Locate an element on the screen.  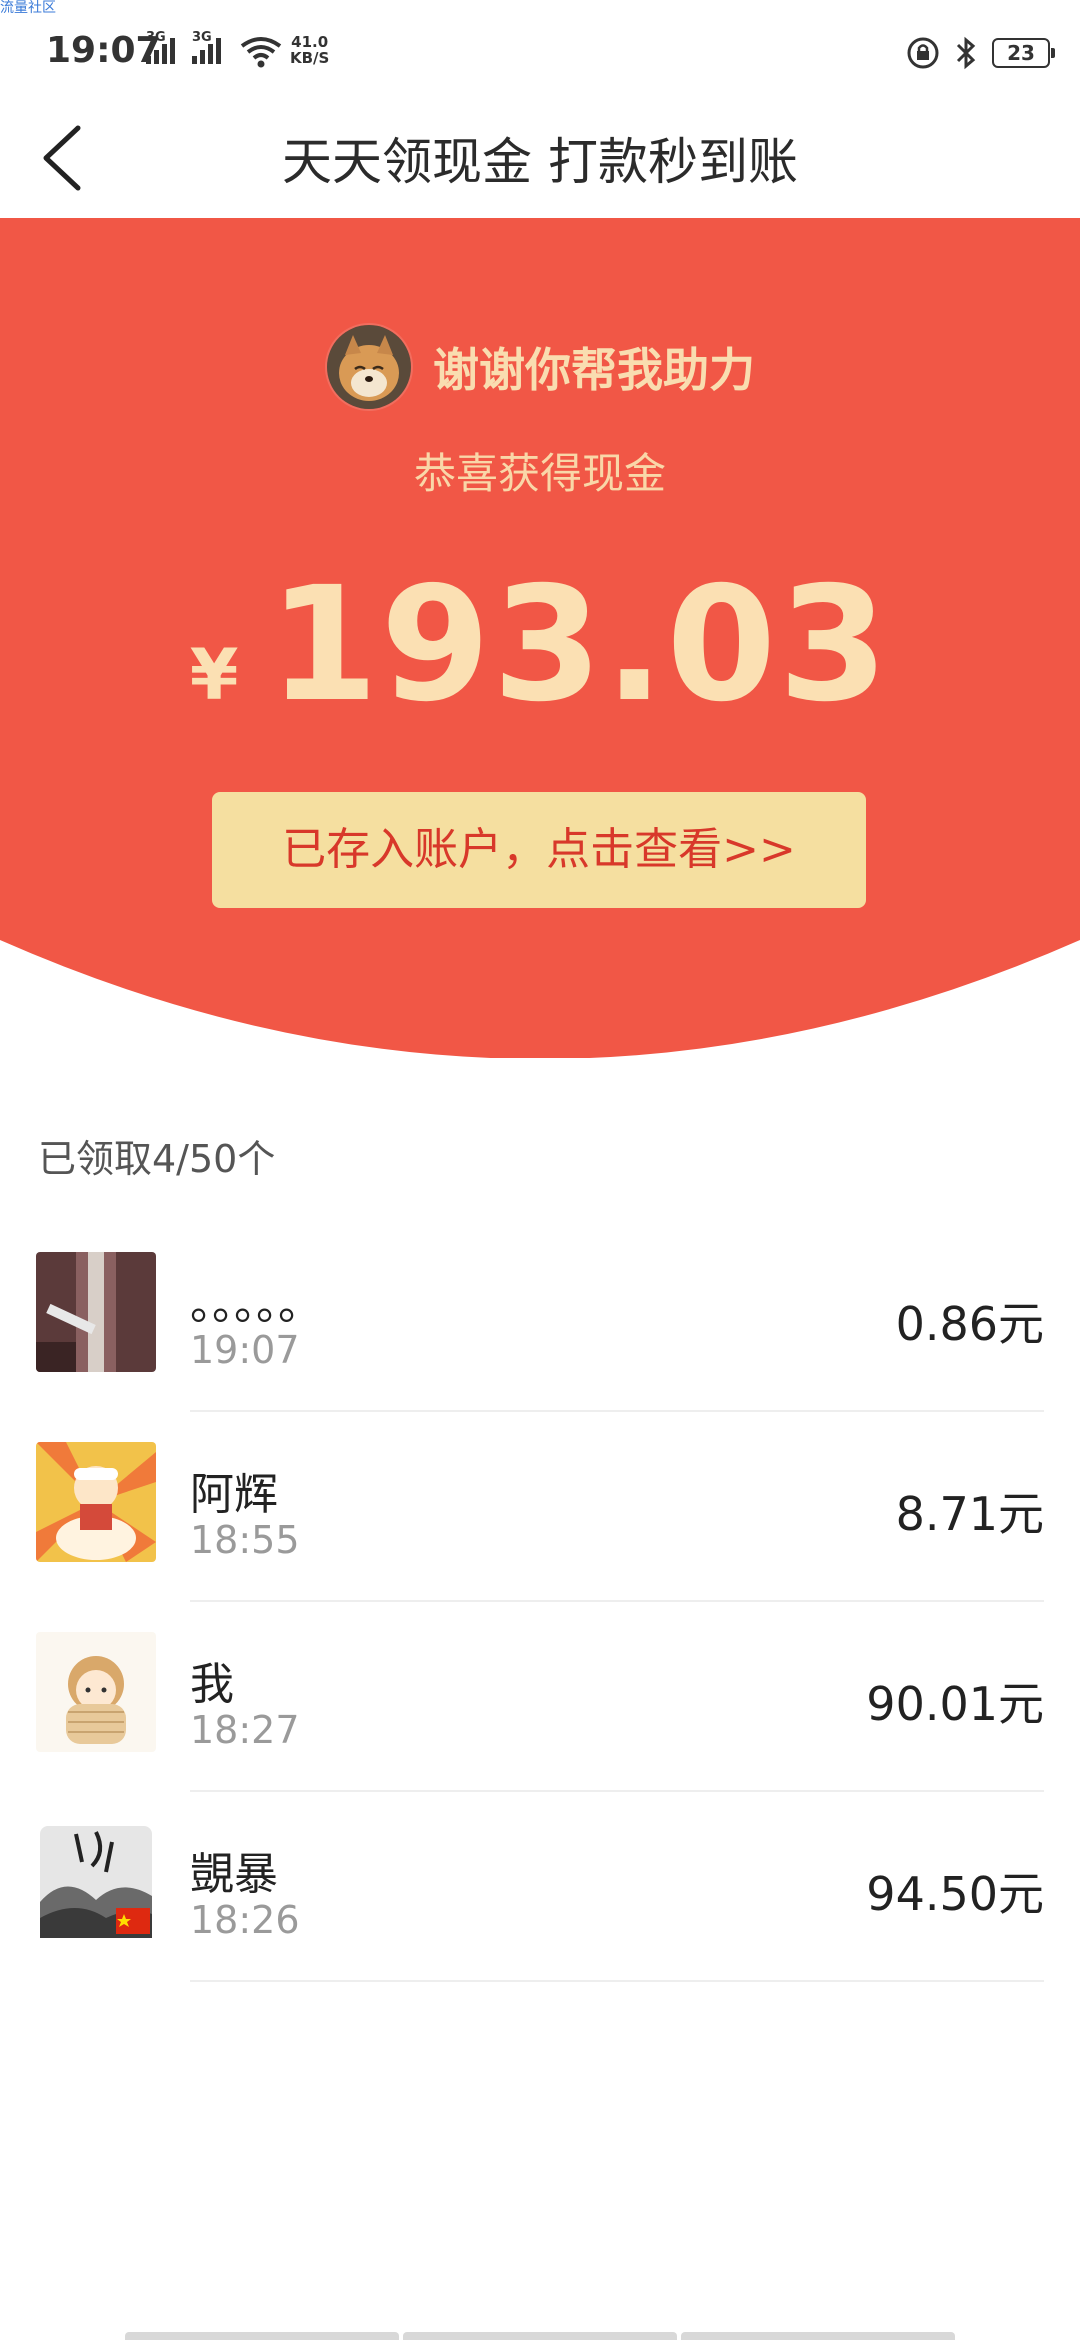
bottom-scroll-indicator is located at coordinates (540, 2336).